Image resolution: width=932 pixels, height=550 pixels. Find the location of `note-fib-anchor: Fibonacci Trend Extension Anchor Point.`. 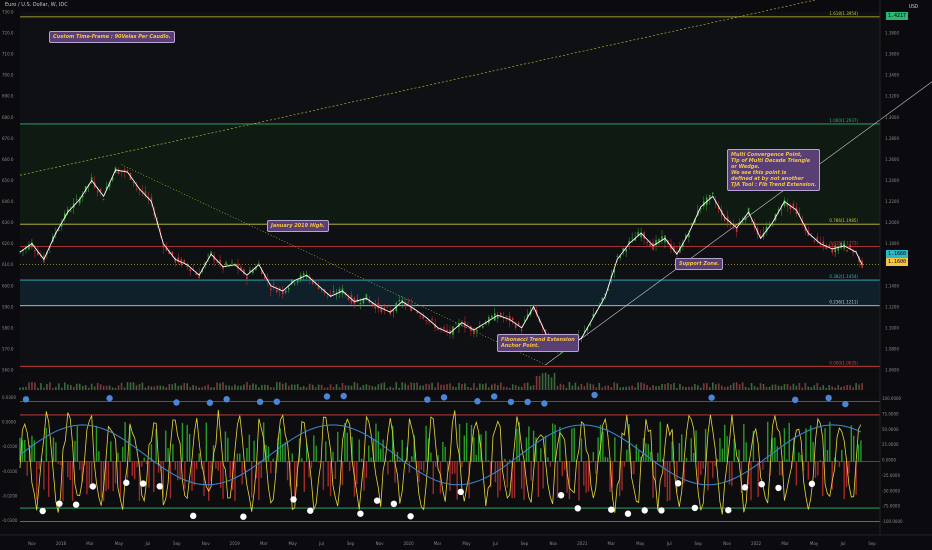

note-fib-anchor: Fibonacci Trend Extension Anchor Point. is located at coordinates (538, 343).